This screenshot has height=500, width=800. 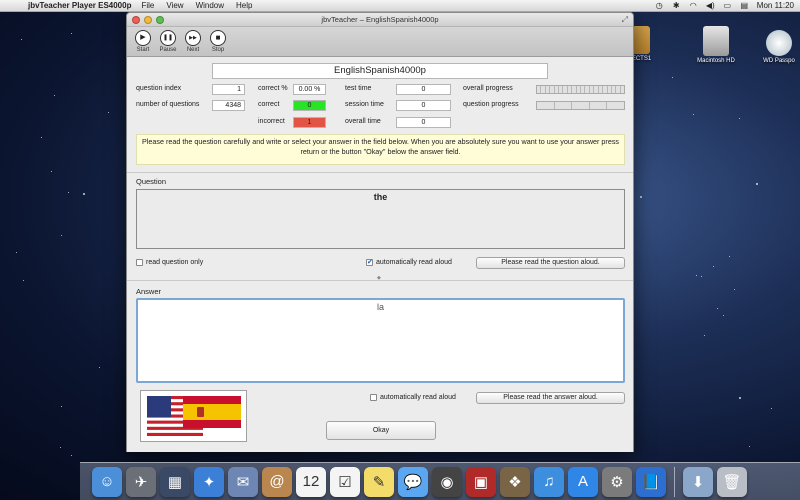 I want to click on lesson-title: EnglishSpanish4000p, so click(x=380, y=71).